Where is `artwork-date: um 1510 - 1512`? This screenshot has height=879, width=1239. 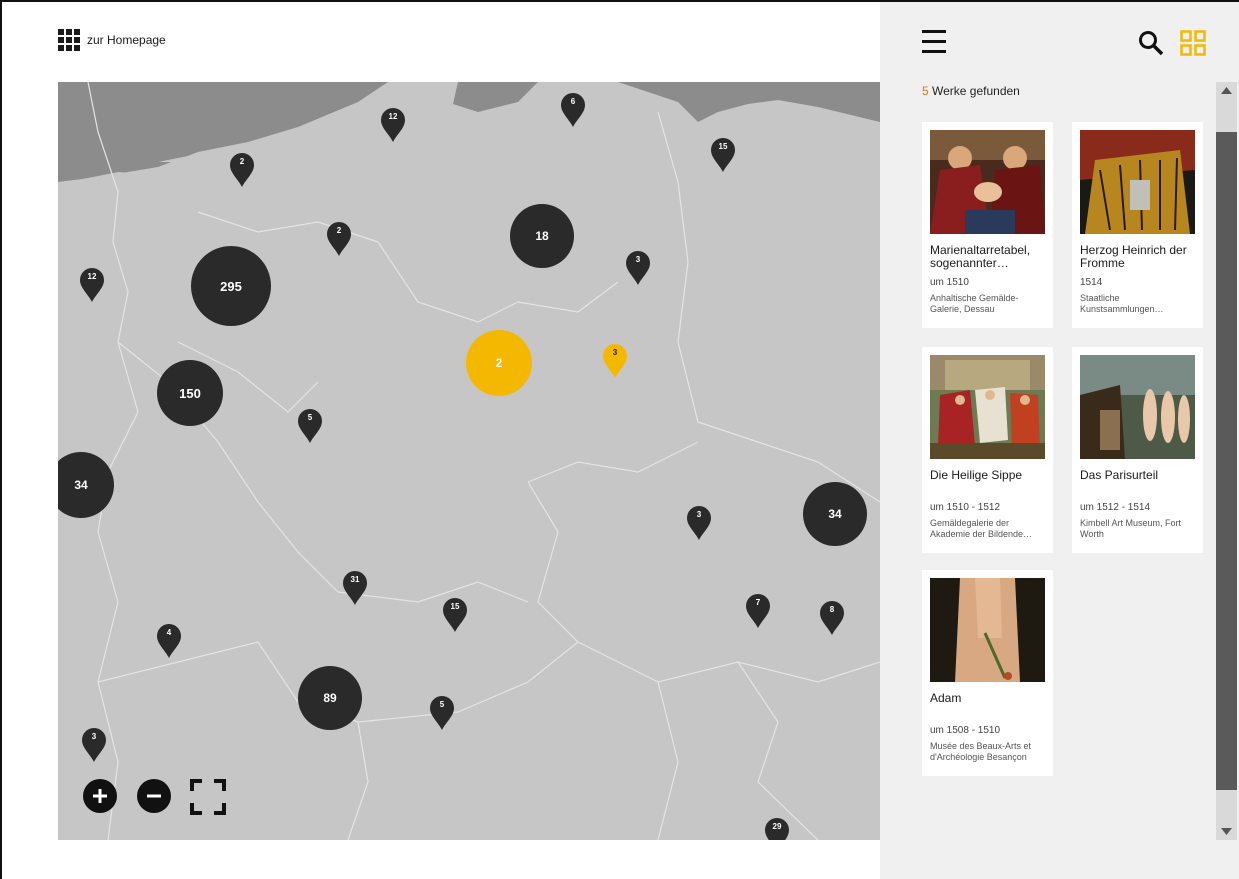
artwork-date: um 1510 - 1512 is located at coordinates (965, 507).